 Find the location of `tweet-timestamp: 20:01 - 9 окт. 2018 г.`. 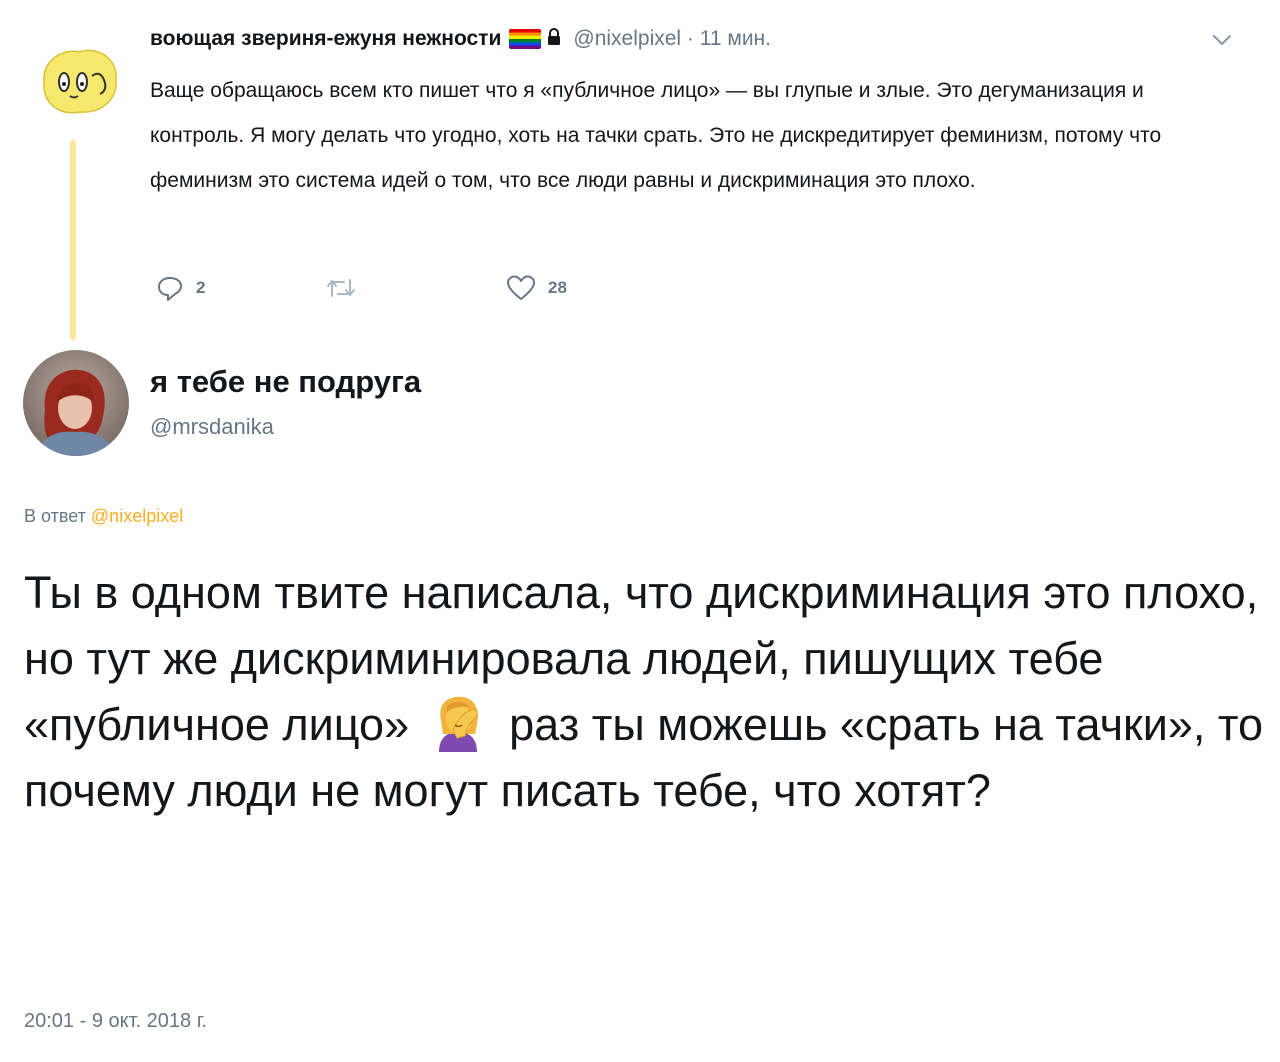

tweet-timestamp: 20:01 - 9 окт. 2018 г. is located at coordinates (115, 1021).